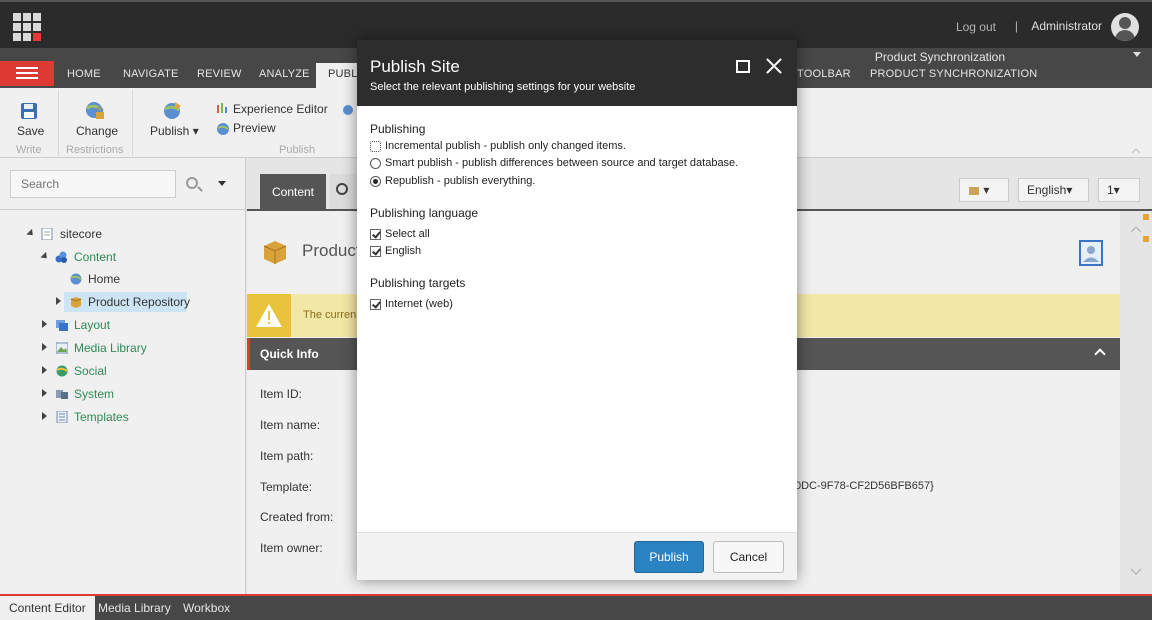  What do you see at coordinates (269, 315) in the screenshot?
I see `warning-triangle-icon` at bounding box center [269, 315].